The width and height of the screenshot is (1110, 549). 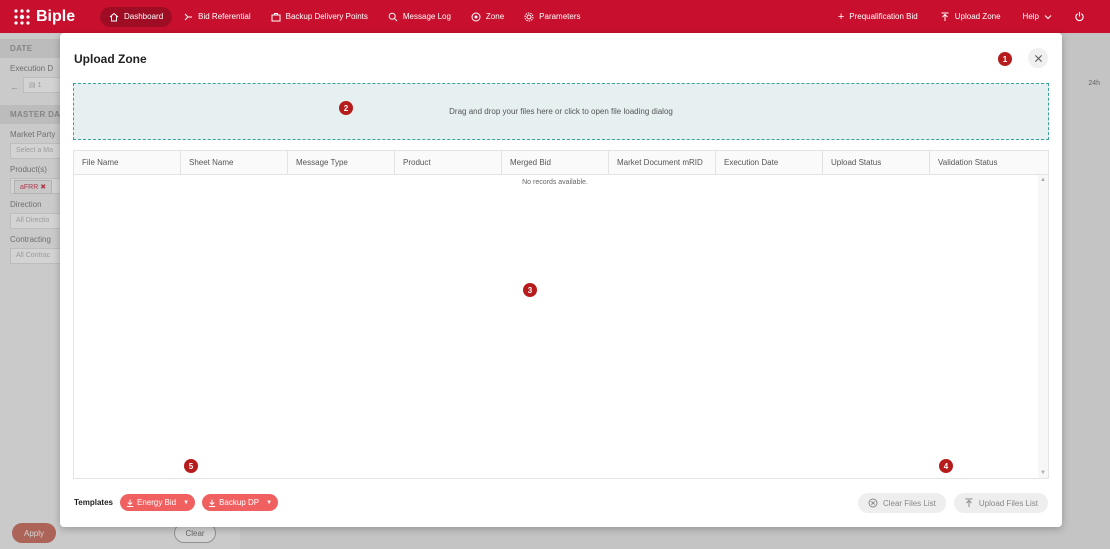 I want to click on bid-icon, so click(x=188, y=16).